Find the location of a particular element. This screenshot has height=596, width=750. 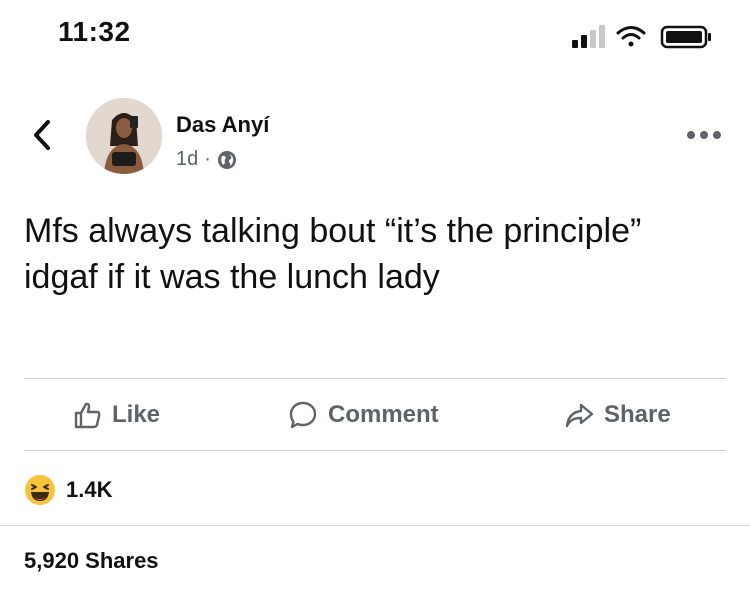

status-icons is located at coordinates (641, 37).